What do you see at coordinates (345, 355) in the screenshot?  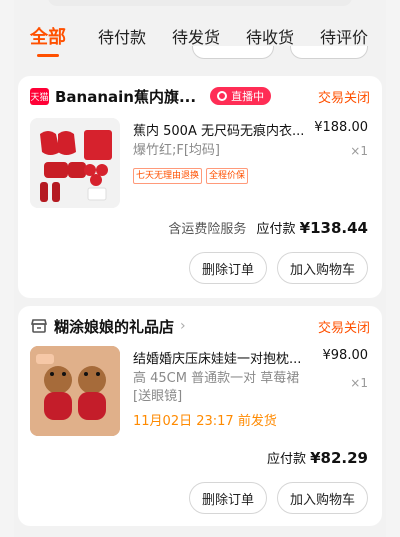 I see `product-price: ¥98.00` at bounding box center [345, 355].